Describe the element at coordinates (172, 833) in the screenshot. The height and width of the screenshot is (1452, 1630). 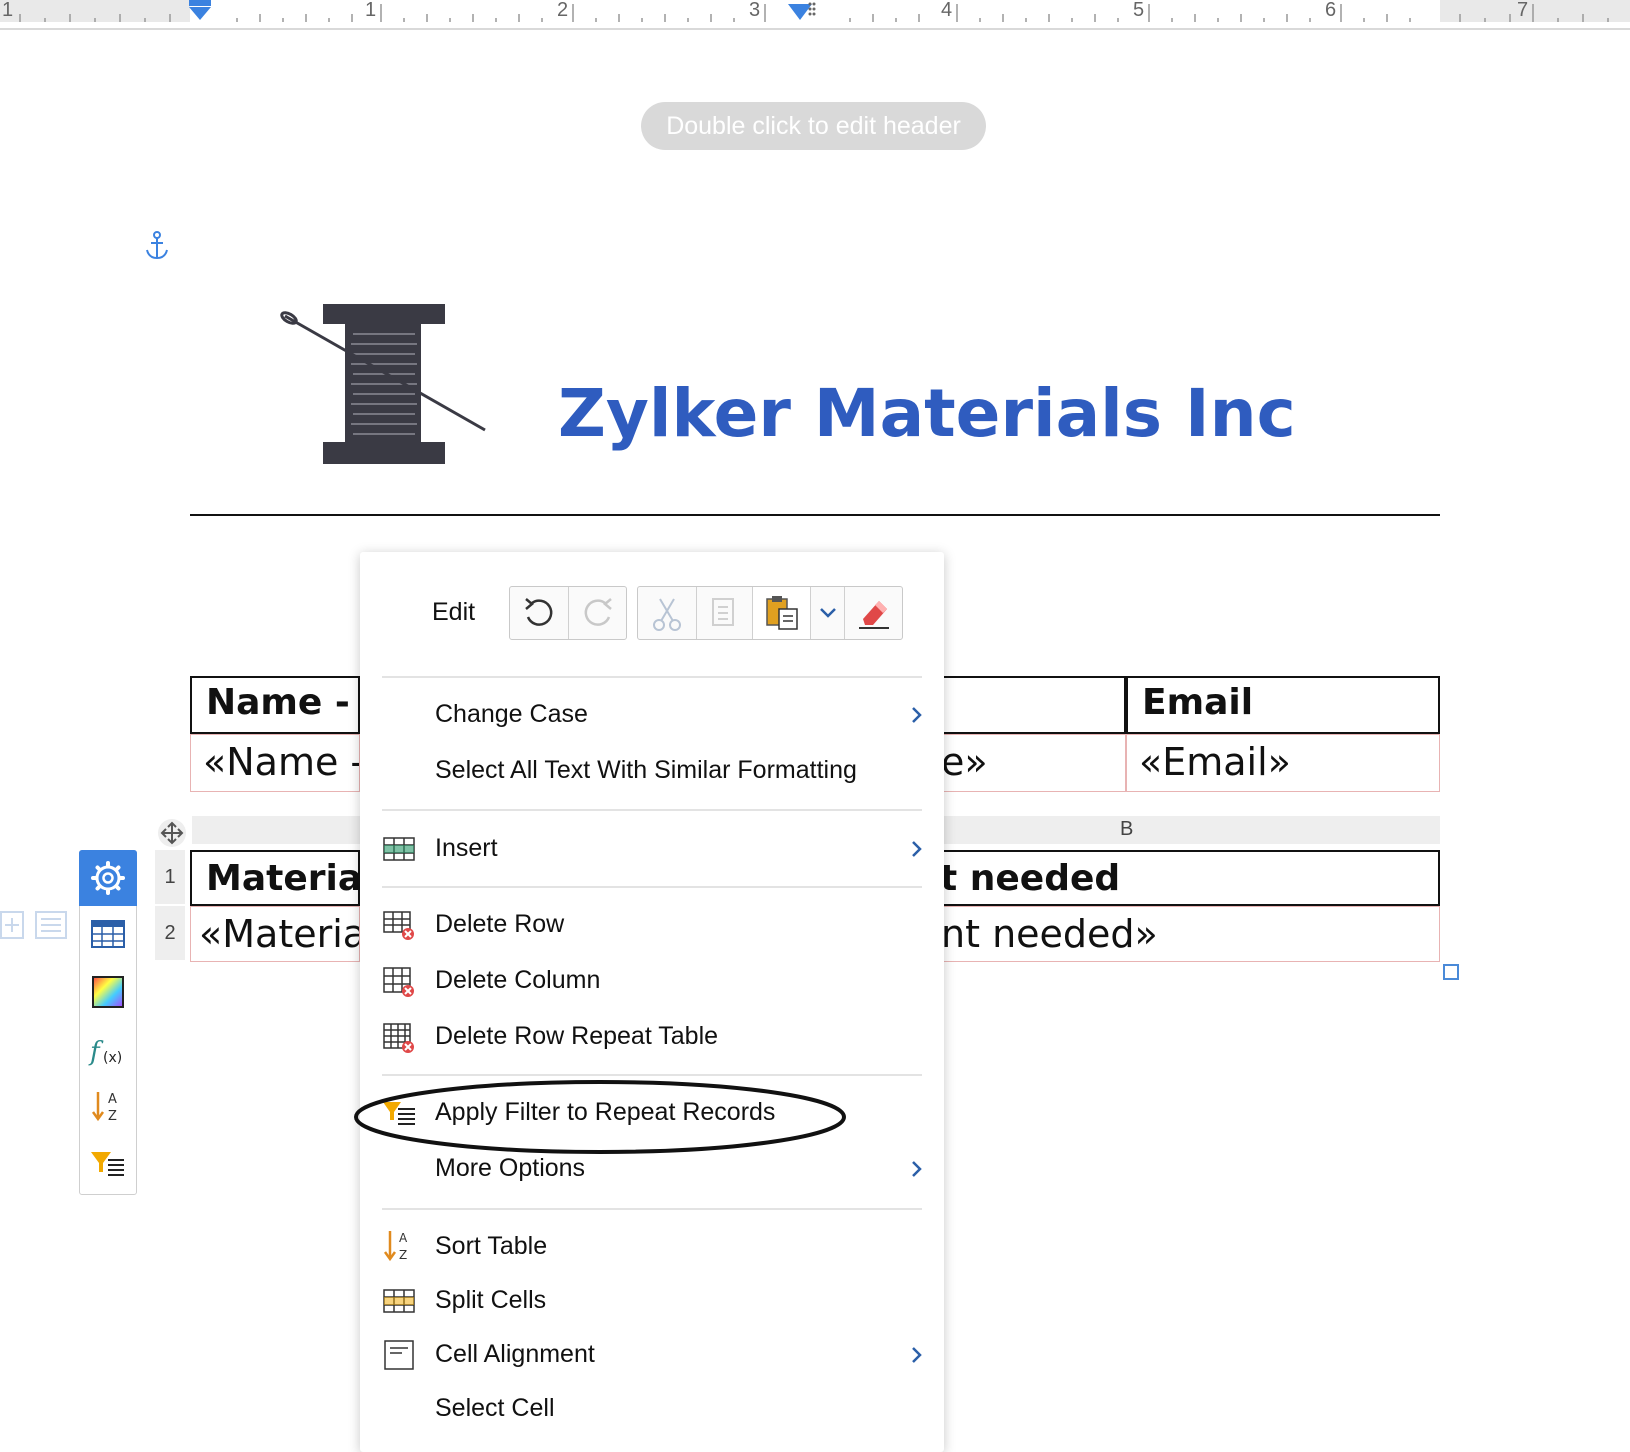
I see `table-move-handle-icon` at that location.